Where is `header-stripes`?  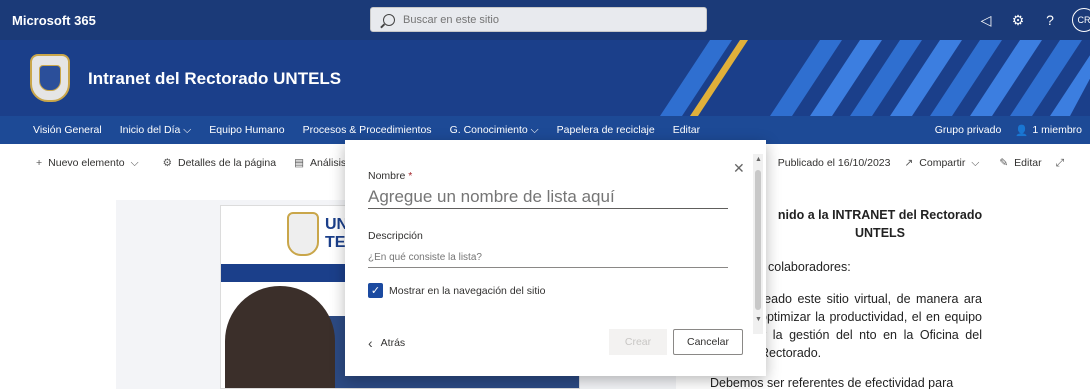 header-stripes is located at coordinates (875, 78).